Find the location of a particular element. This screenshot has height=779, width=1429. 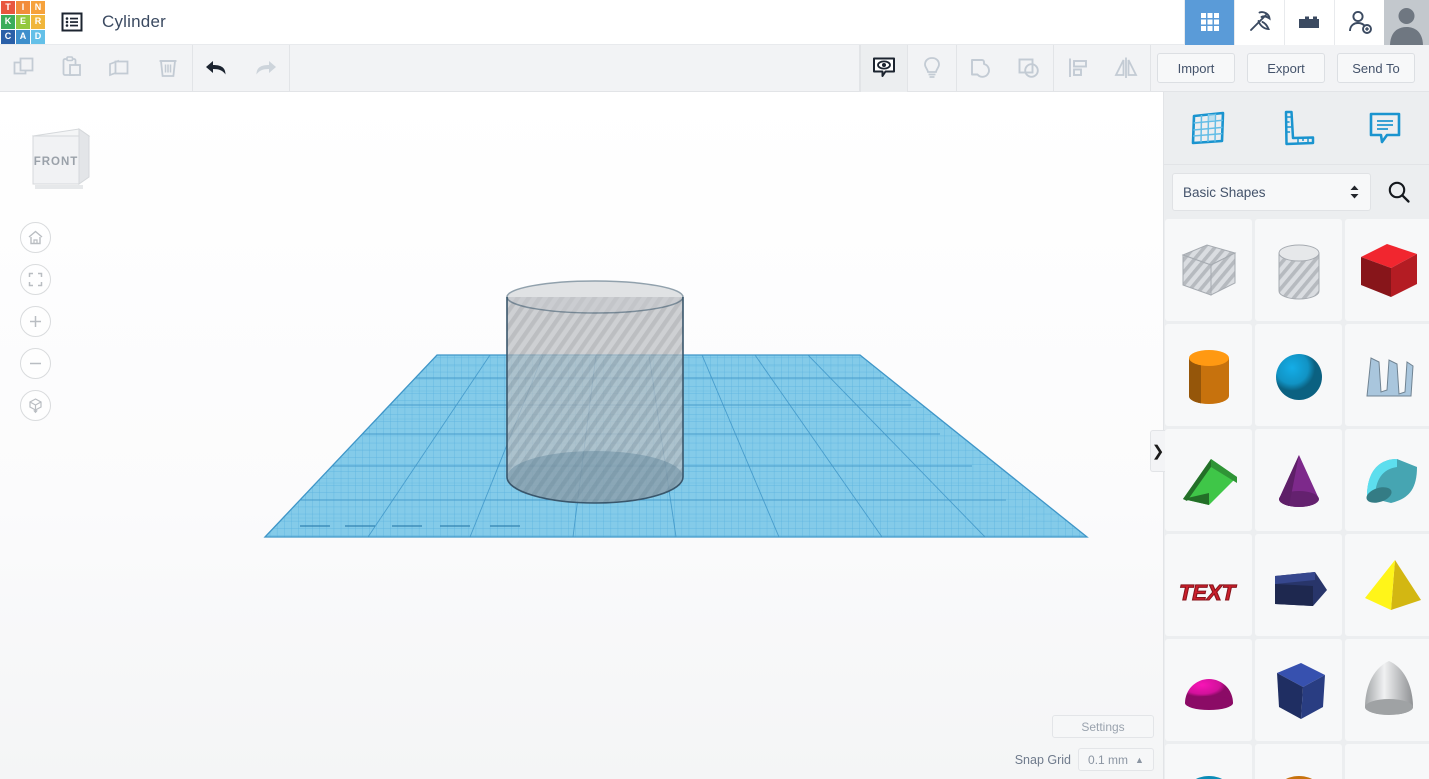

paste-icon is located at coordinates (71, 66).